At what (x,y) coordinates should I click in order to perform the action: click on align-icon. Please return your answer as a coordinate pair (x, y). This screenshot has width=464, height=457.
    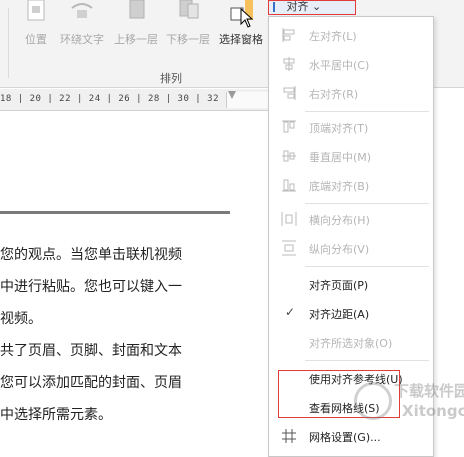
    Looking at the image, I should click on (278, 7).